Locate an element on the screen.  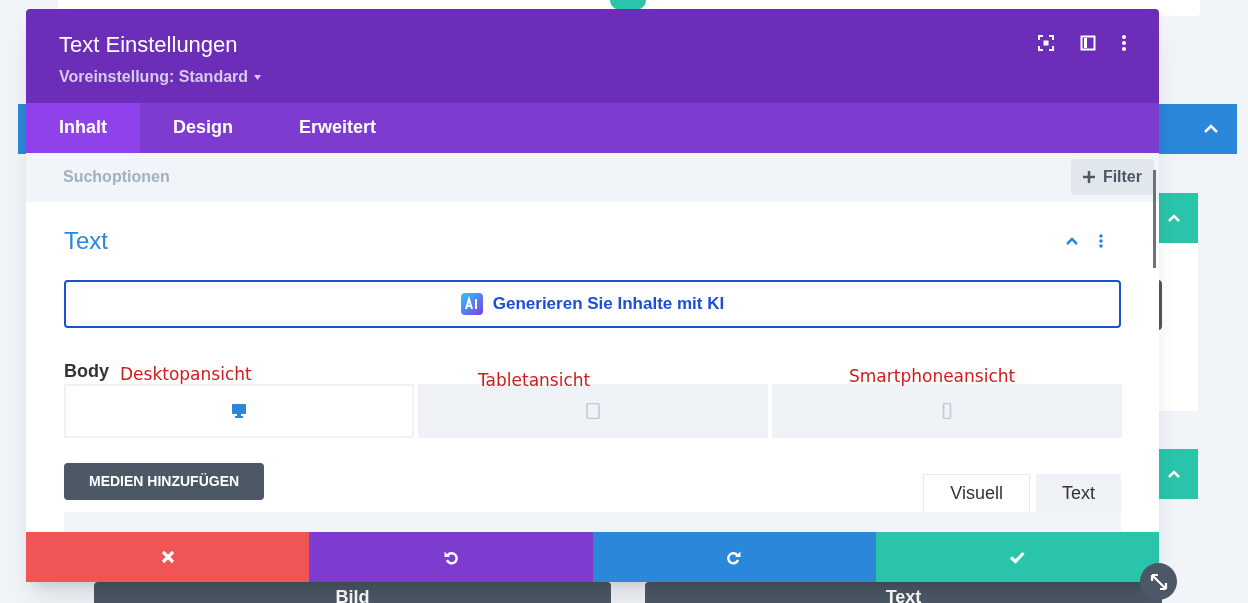
caret-icon is located at coordinates (258, 77).